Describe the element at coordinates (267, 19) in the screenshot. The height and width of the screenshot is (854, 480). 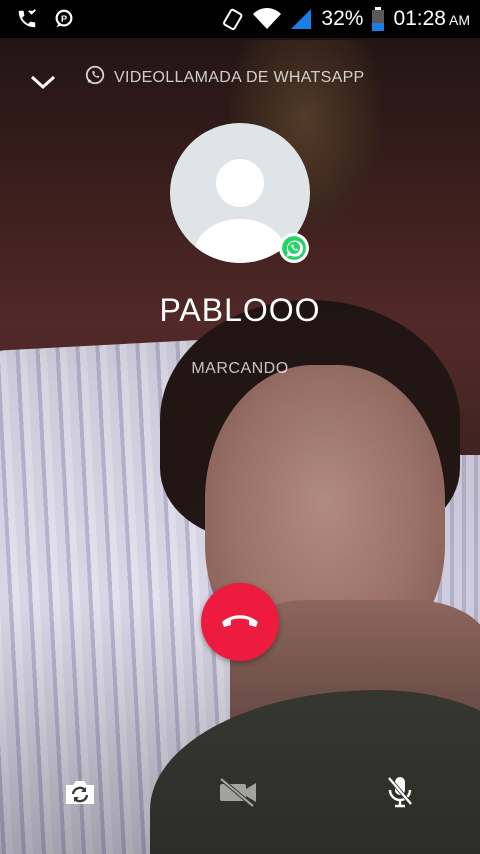
I see `wifi-icon` at that location.